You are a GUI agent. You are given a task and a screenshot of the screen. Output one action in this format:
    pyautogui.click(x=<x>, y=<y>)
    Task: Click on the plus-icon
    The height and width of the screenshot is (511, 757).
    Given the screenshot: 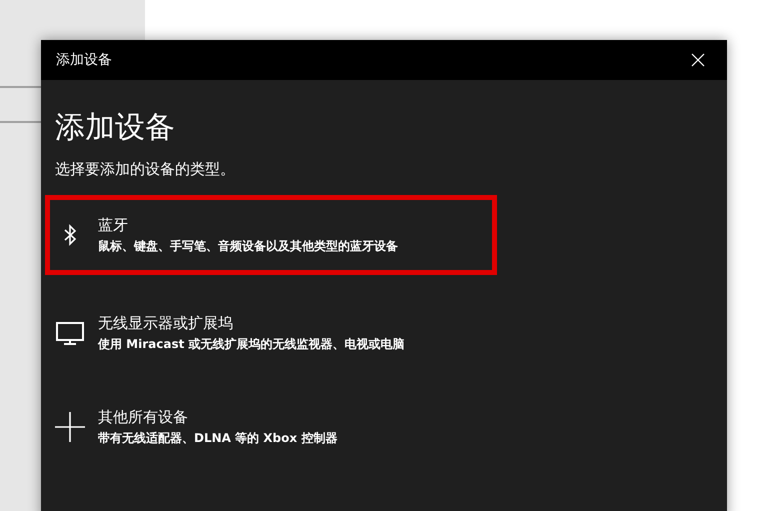 What is the action you would take?
    pyautogui.click(x=70, y=427)
    